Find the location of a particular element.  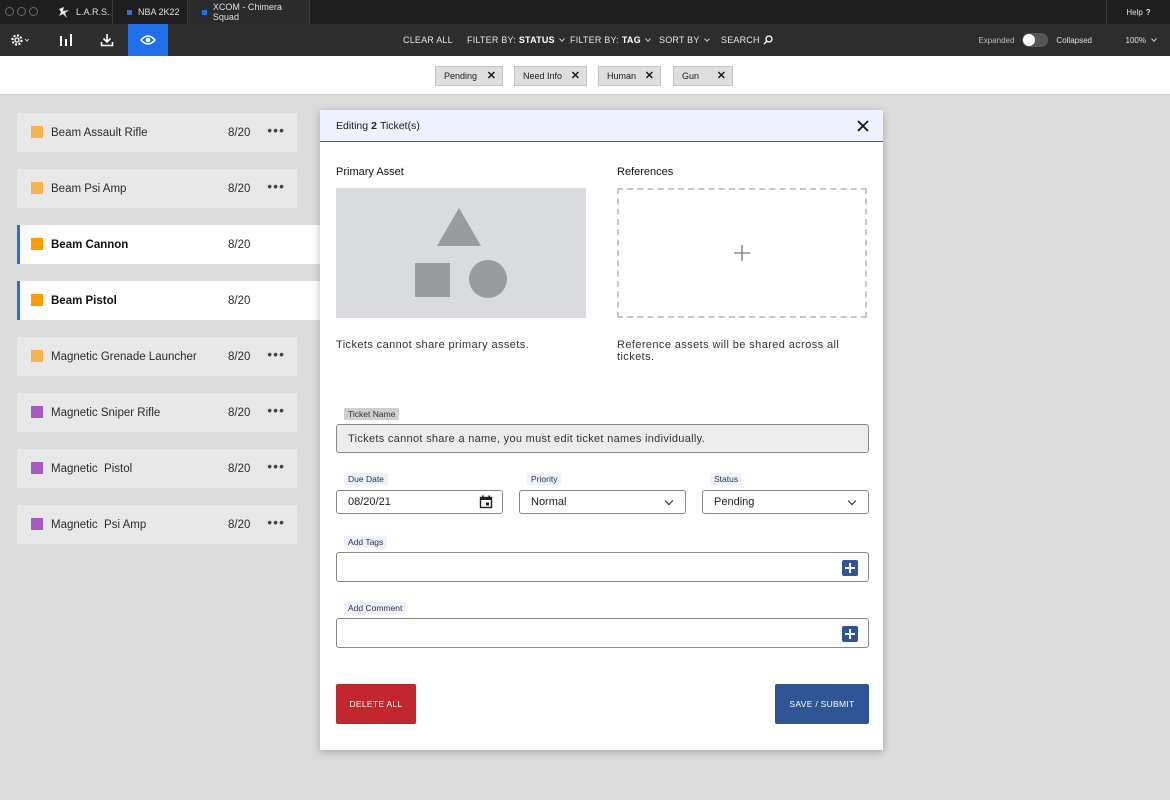

download-icon is located at coordinates (107, 40).